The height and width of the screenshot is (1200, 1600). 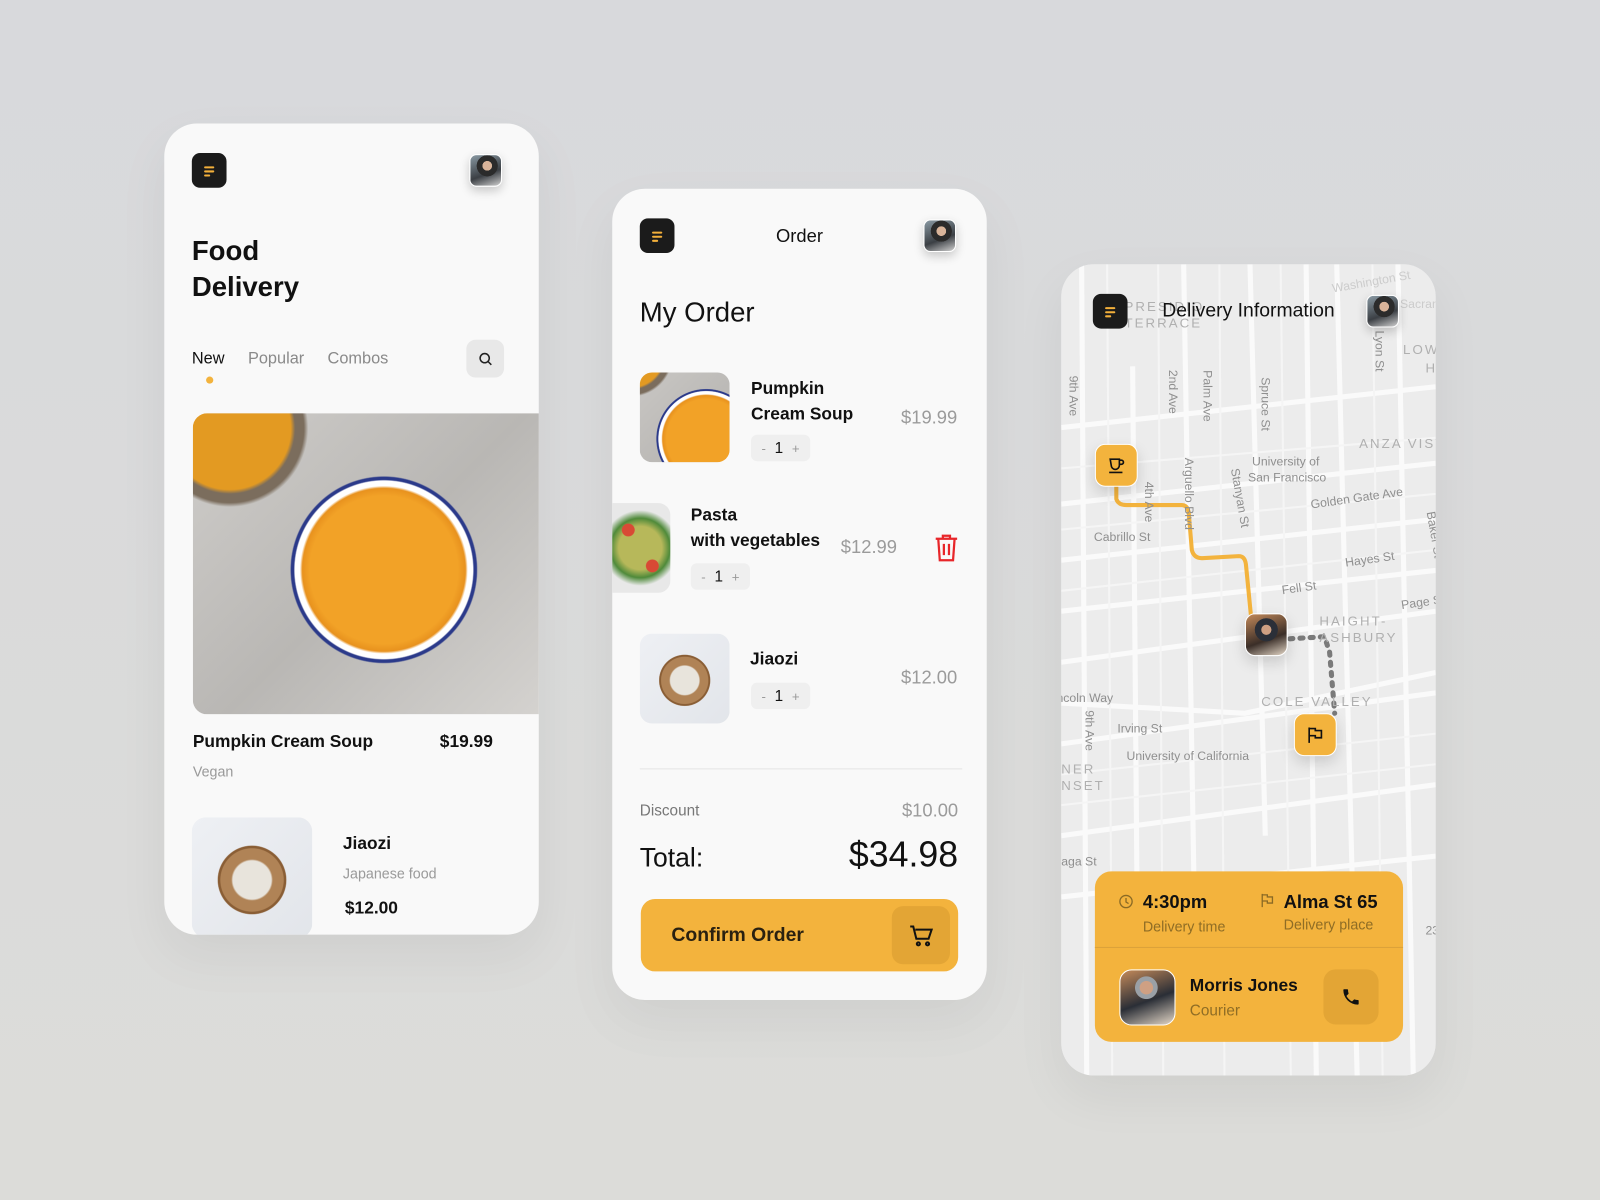 I want to click on order-item-name: Pasta with vegetables, so click(x=755, y=527).